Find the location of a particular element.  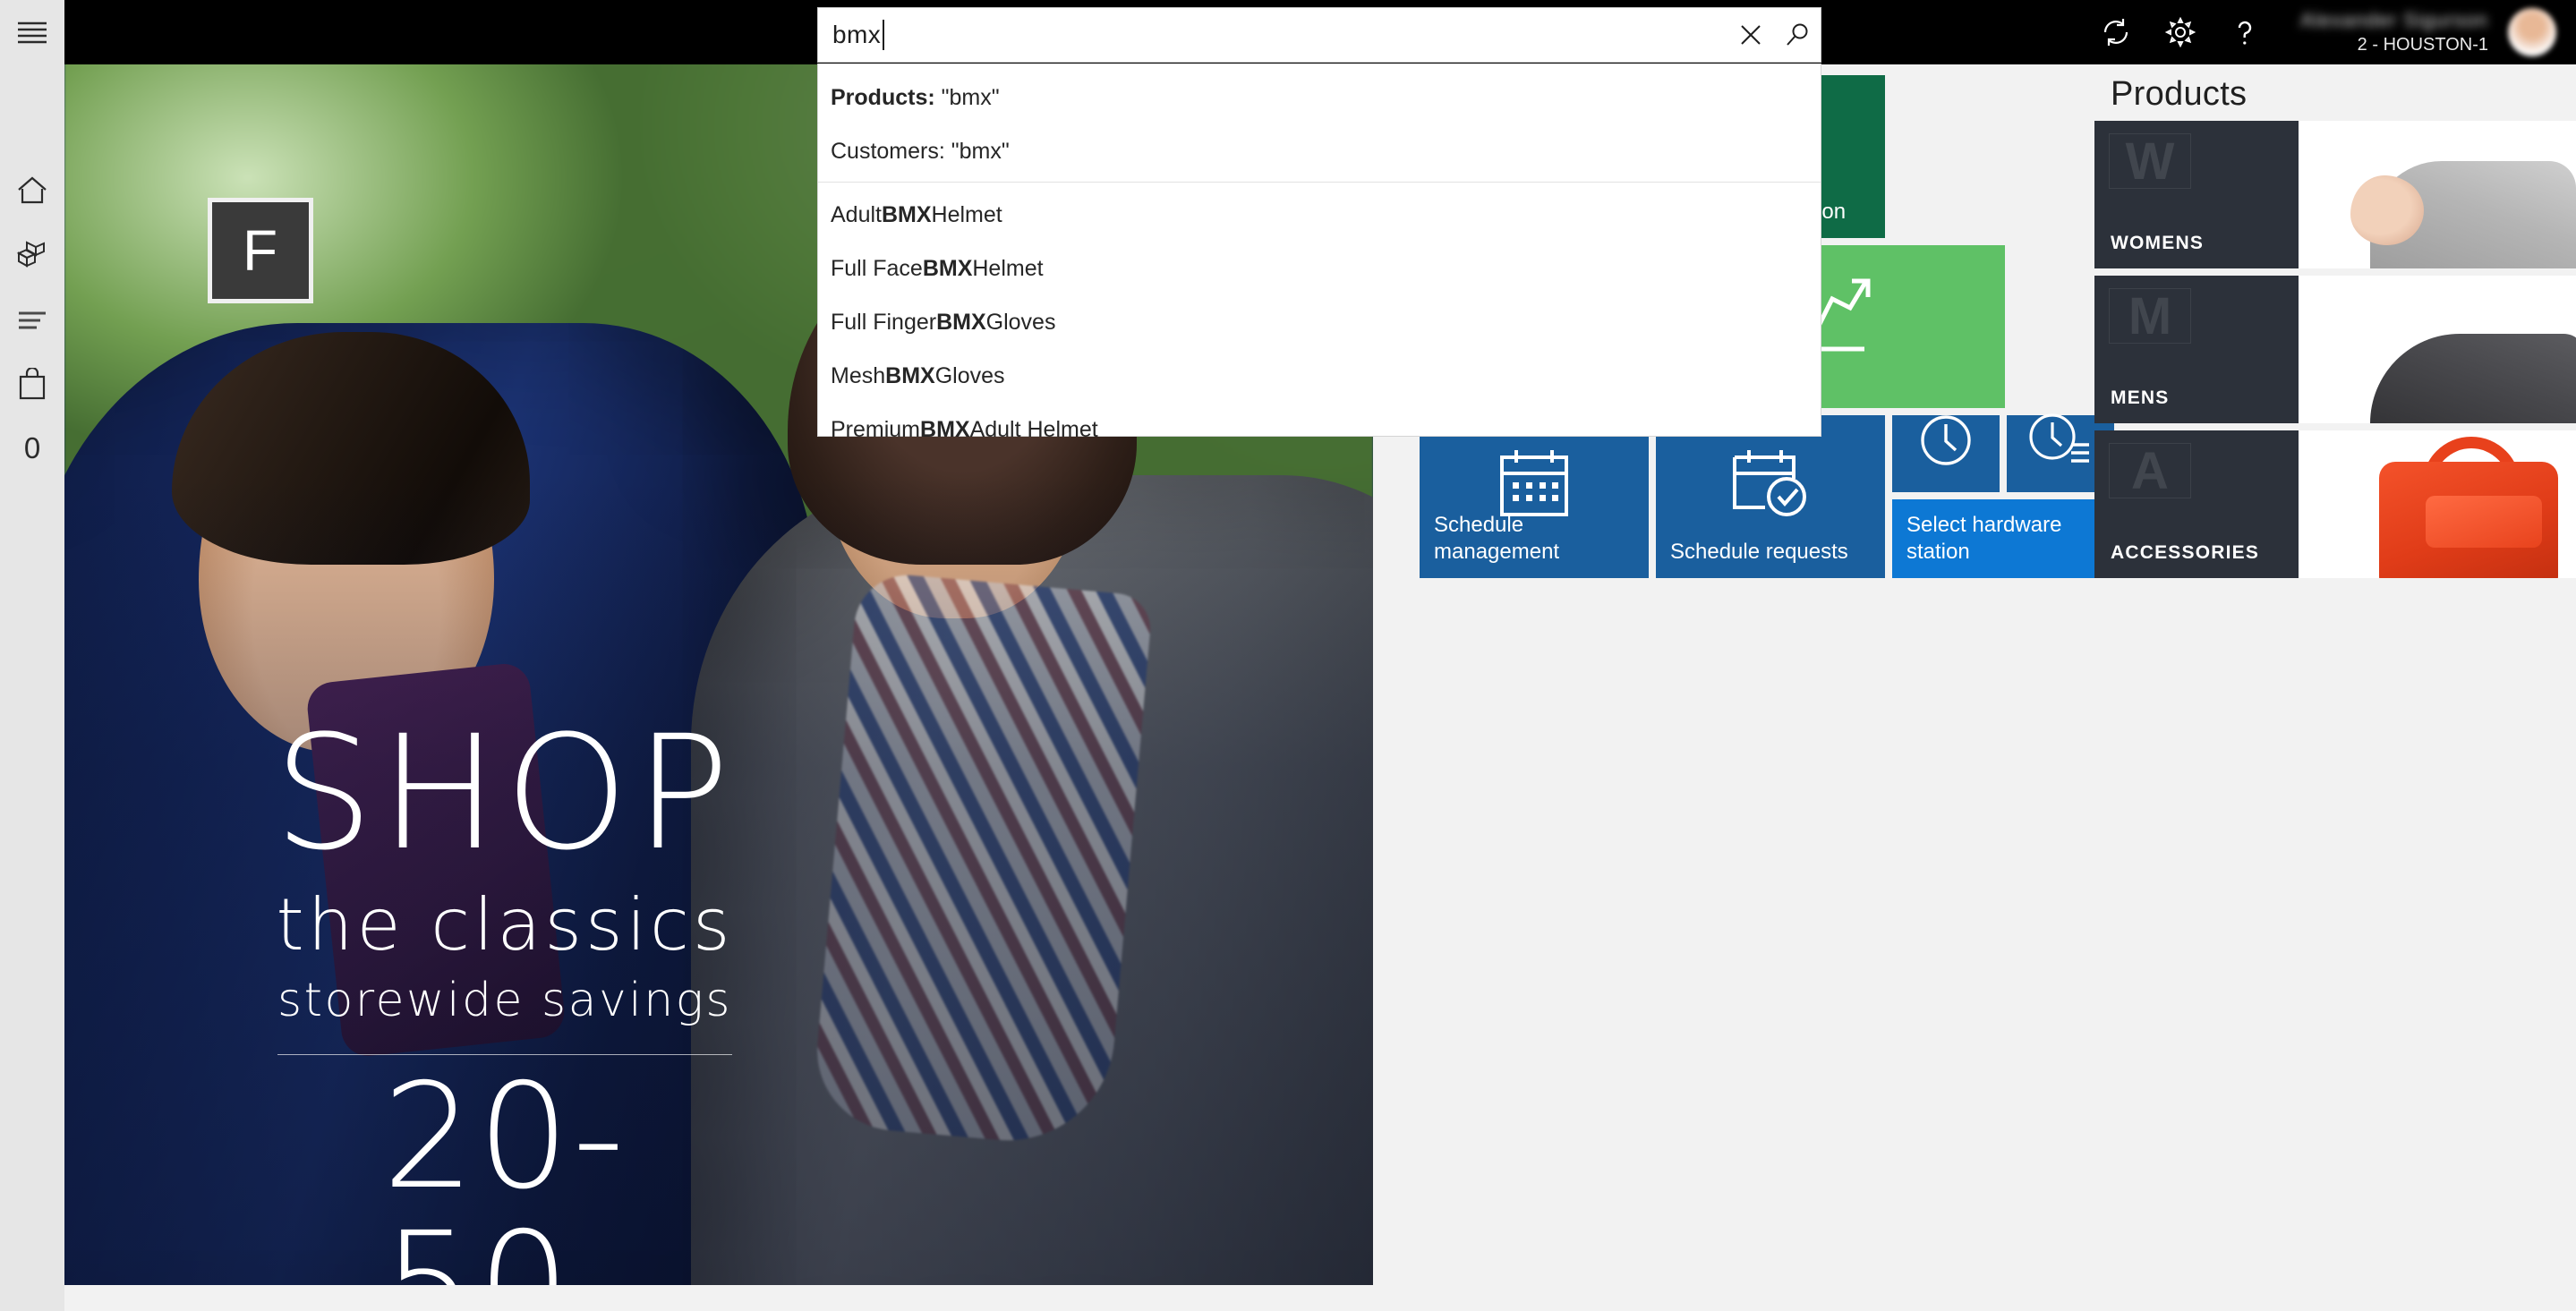

suggestion-scope-products: Products: "bmx" is located at coordinates (1319, 97).